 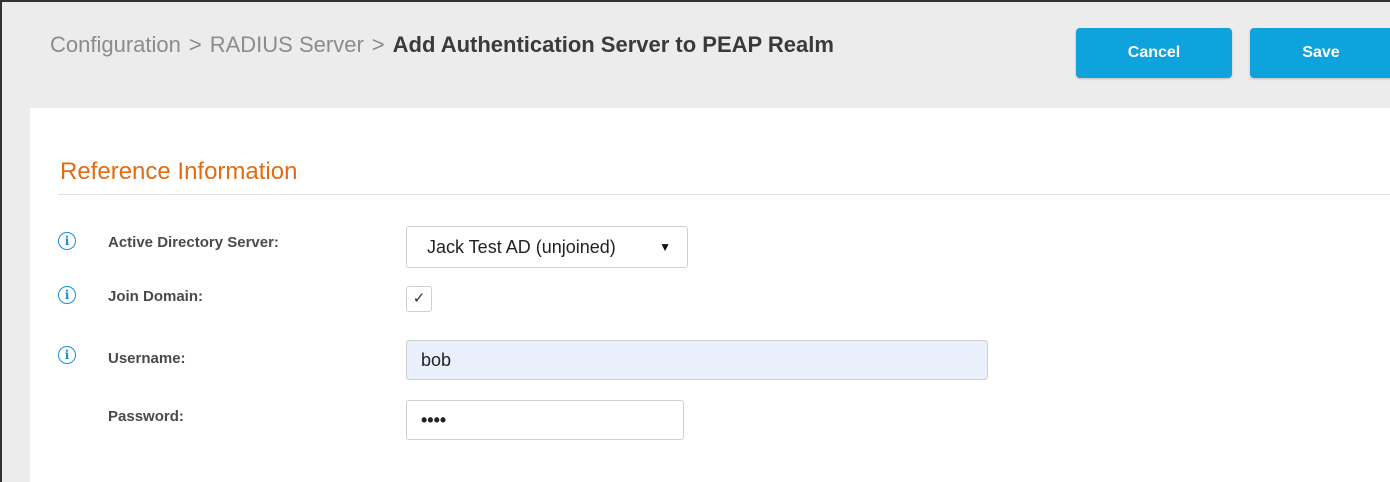 What do you see at coordinates (419, 299) in the screenshot?
I see `join-domain-checkbox: ✓` at bounding box center [419, 299].